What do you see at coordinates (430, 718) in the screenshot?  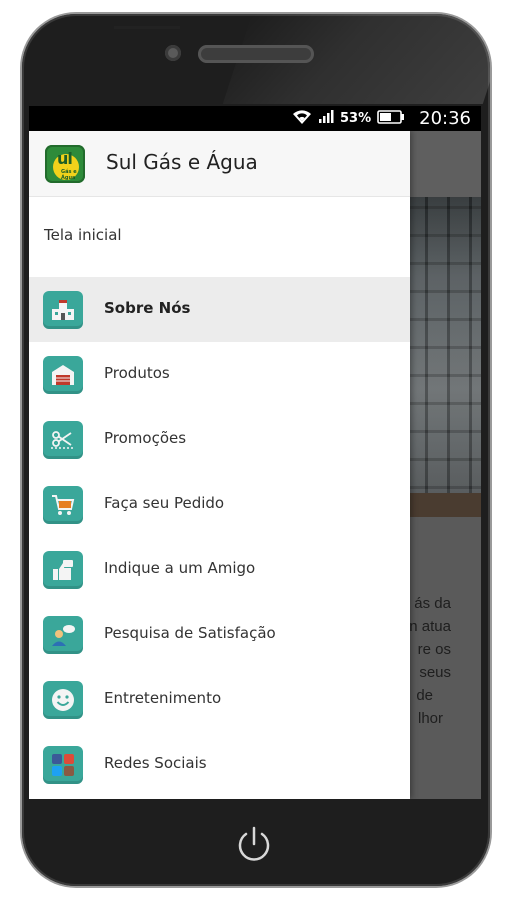 I see `background-text-line: lhor` at bounding box center [430, 718].